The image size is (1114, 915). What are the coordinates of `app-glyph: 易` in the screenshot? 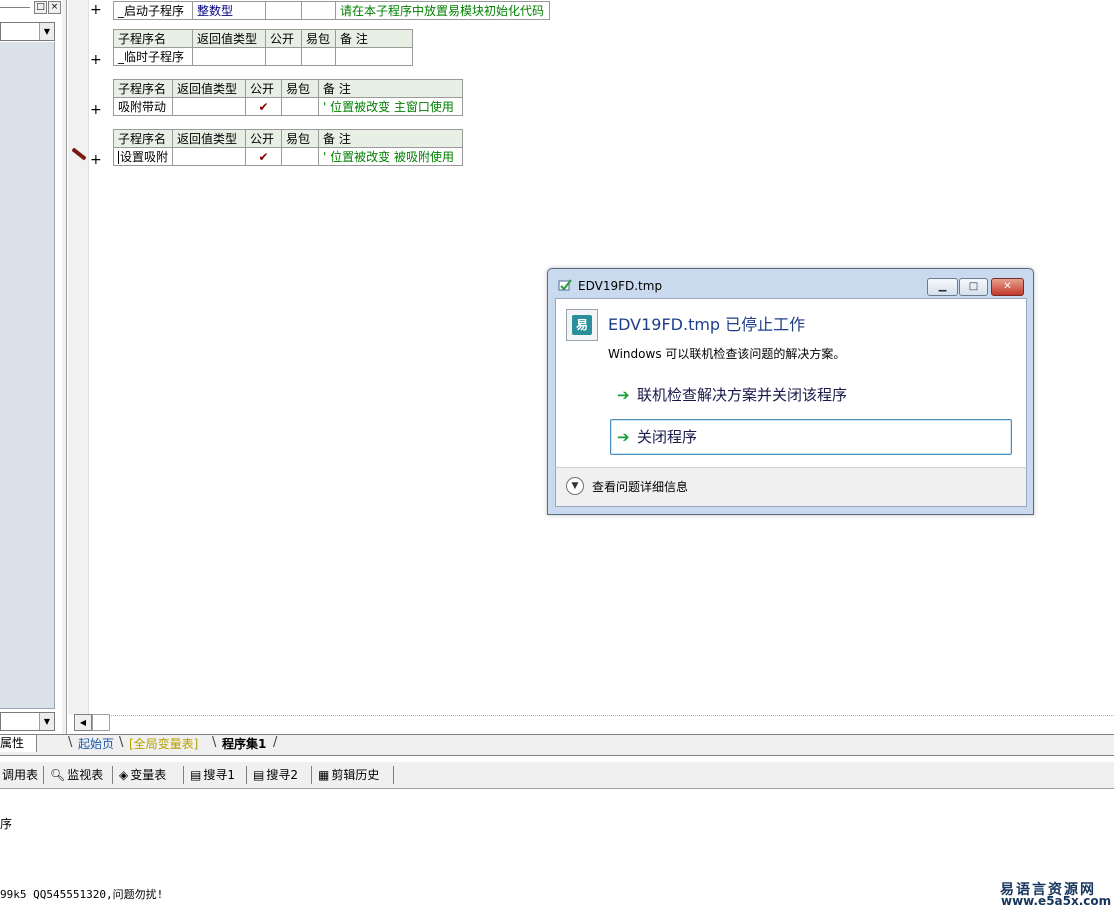 It's located at (582, 325).